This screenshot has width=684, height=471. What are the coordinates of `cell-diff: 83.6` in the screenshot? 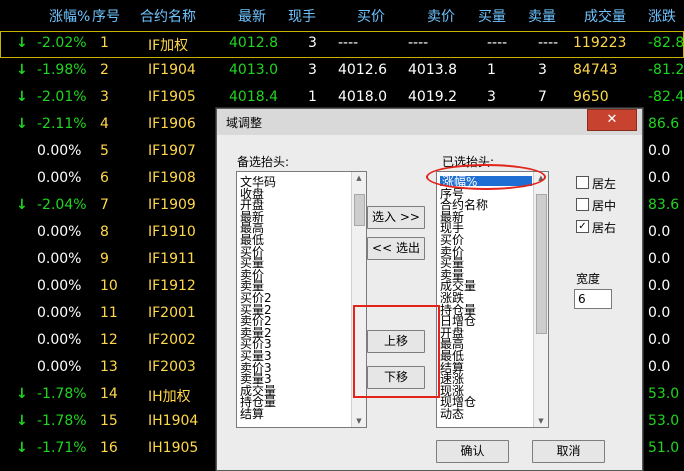 It's located at (664, 205).